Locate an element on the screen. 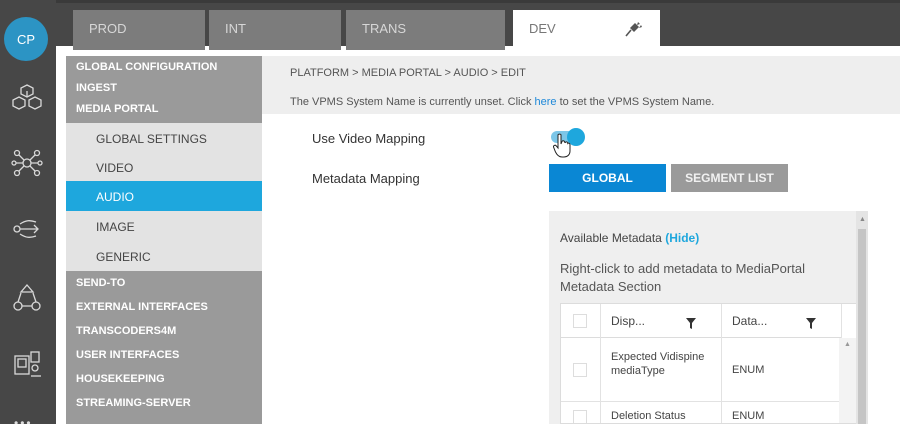 The width and height of the screenshot is (900, 424). cubes-icon is located at coordinates (27, 97).